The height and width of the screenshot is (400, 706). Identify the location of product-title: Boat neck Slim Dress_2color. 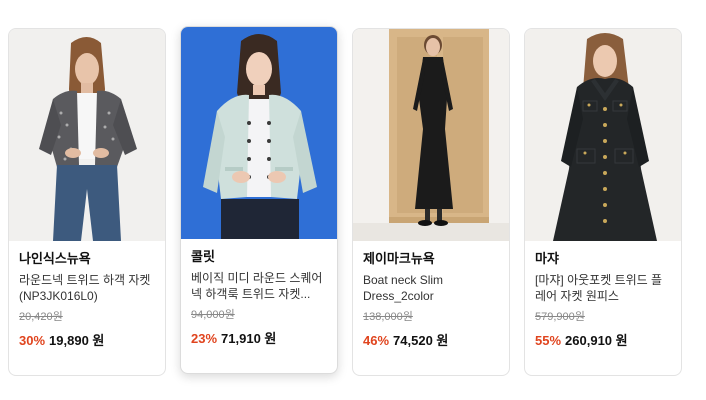
(432, 288).